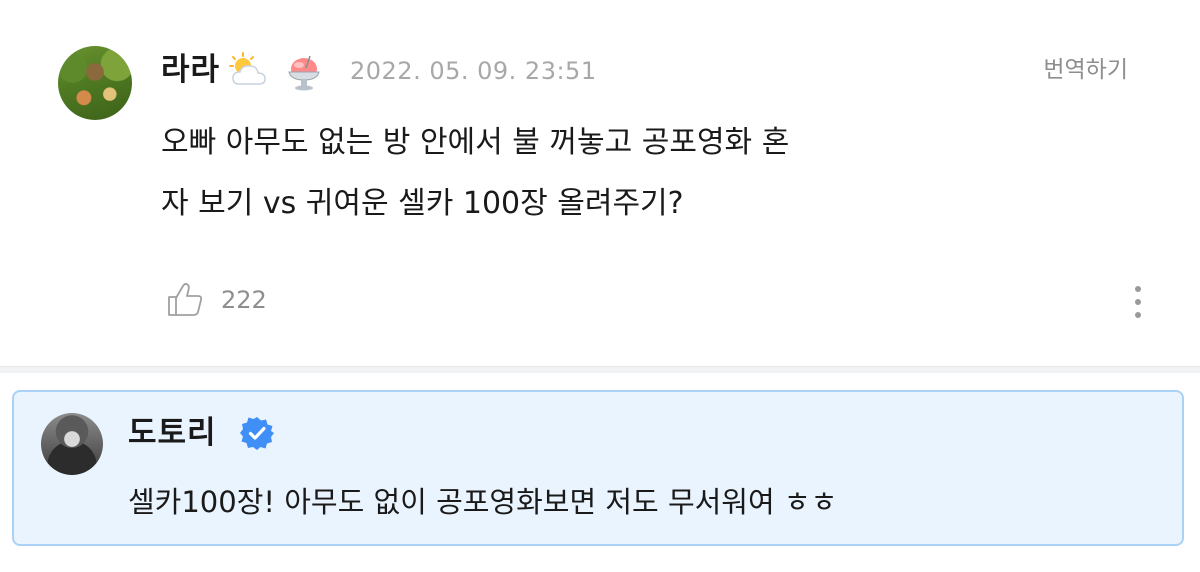 Image resolution: width=1200 pixels, height=572 pixels. I want to click on reply-username: 도토리, so click(172, 433).